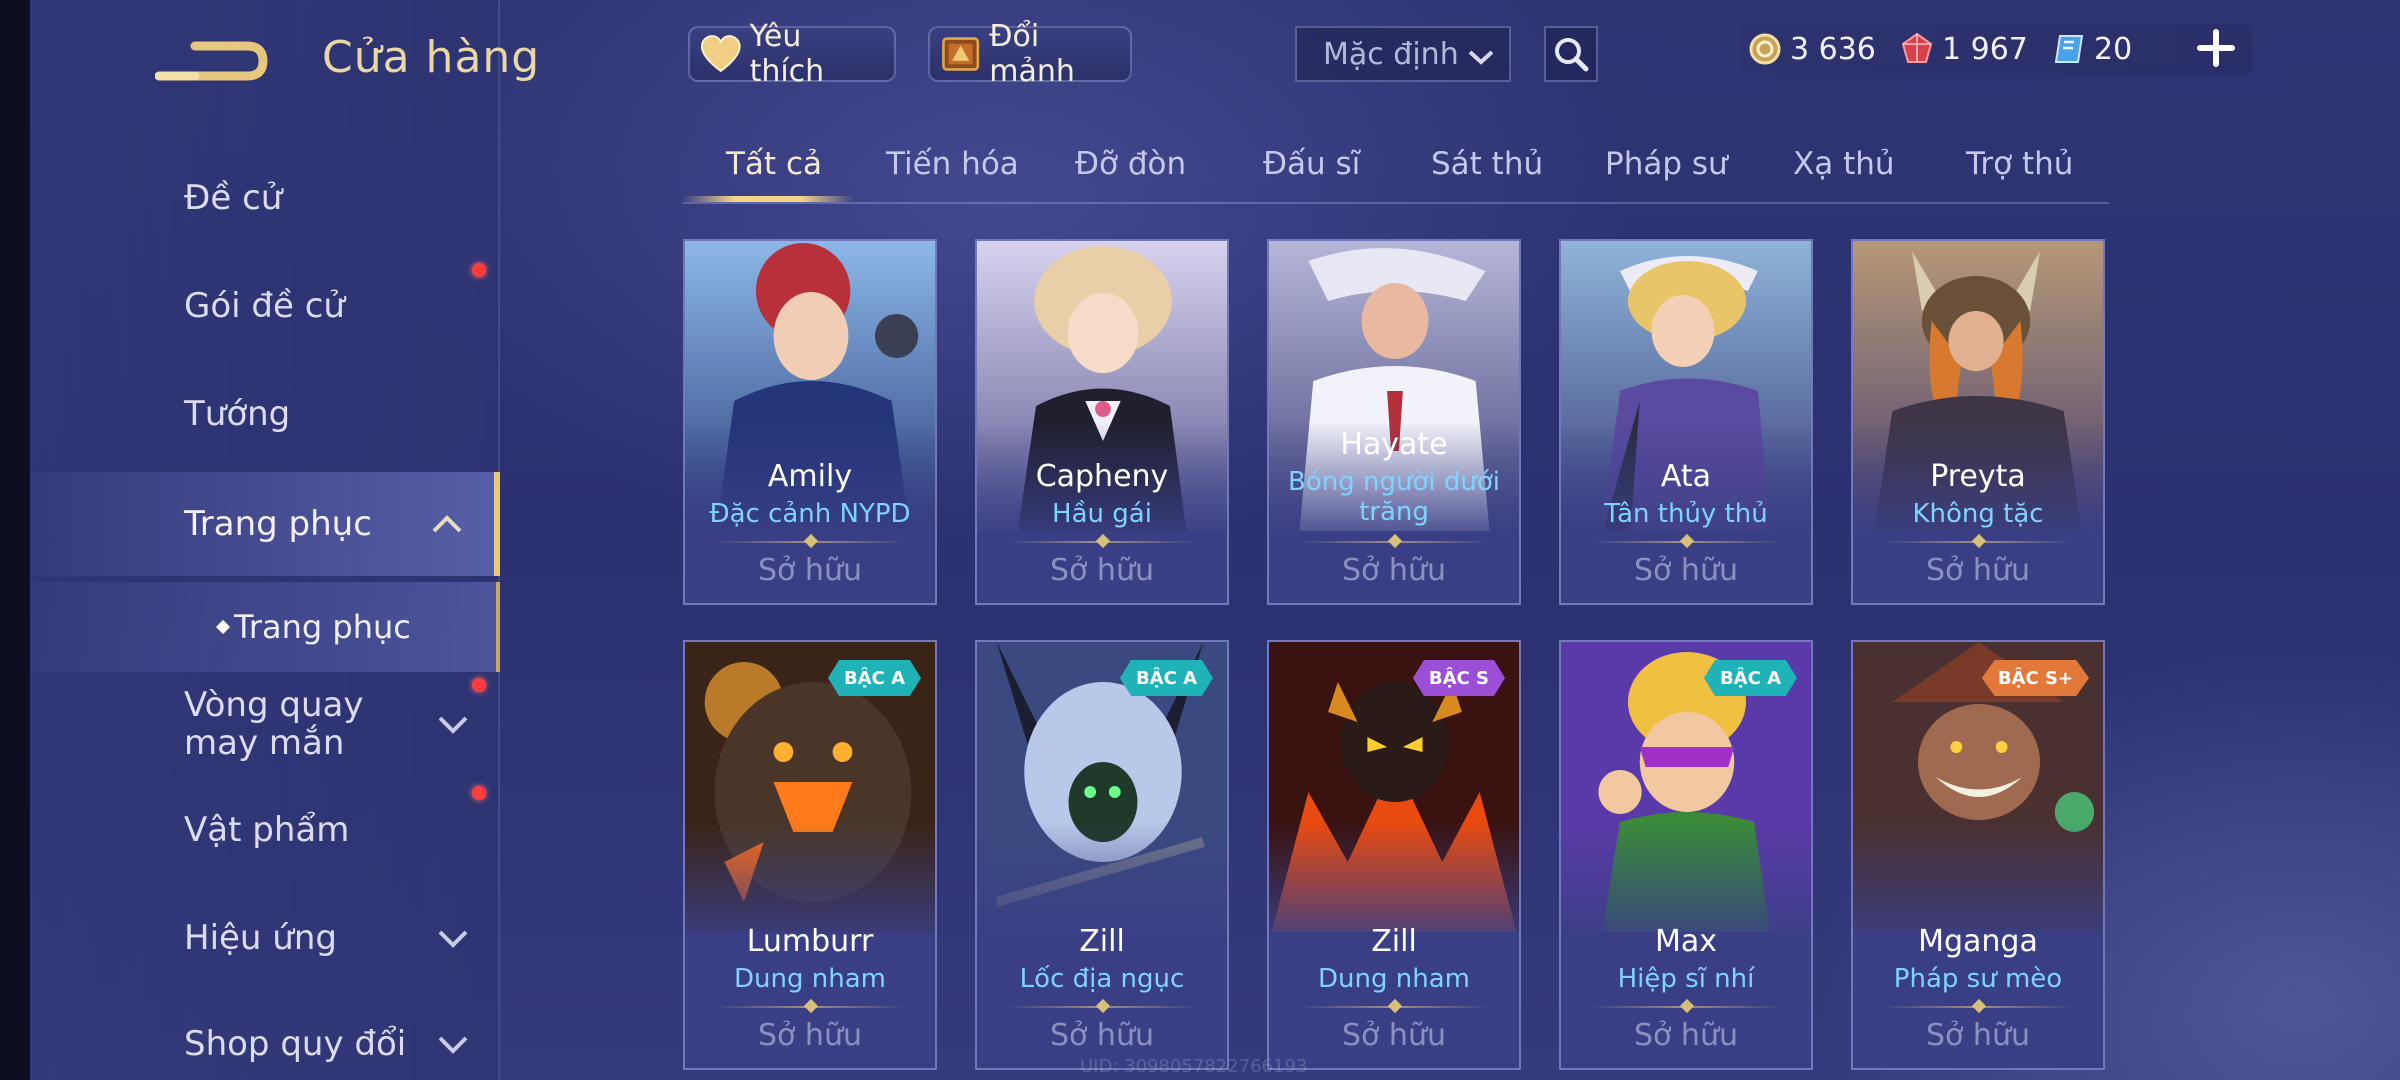  What do you see at coordinates (952, 164) in the screenshot?
I see `tab-evolution: Tiến hóa` at bounding box center [952, 164].